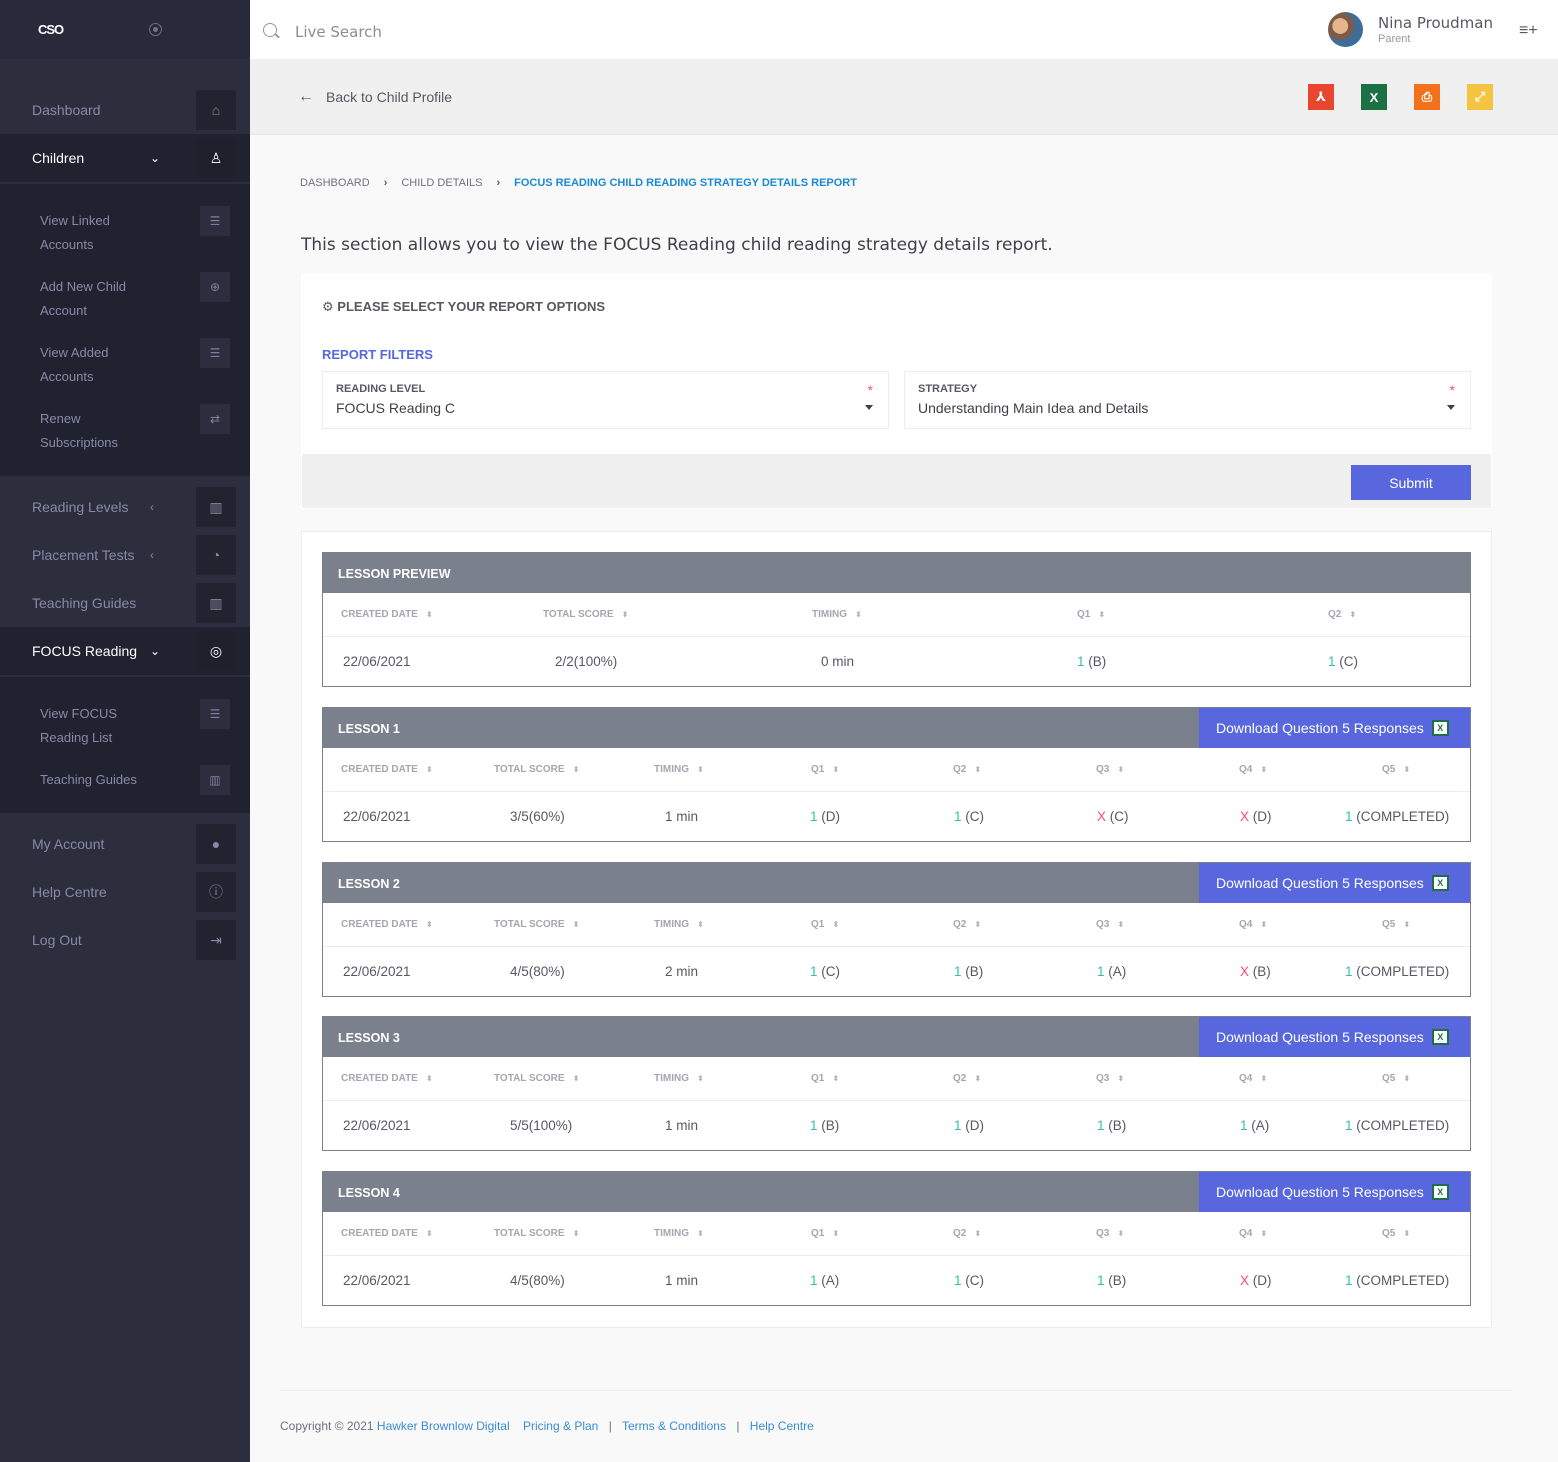  Describe the element at coordinates (1321, 97) in the screenshot. I see `pdf-export-icon: ⅄` at that location.